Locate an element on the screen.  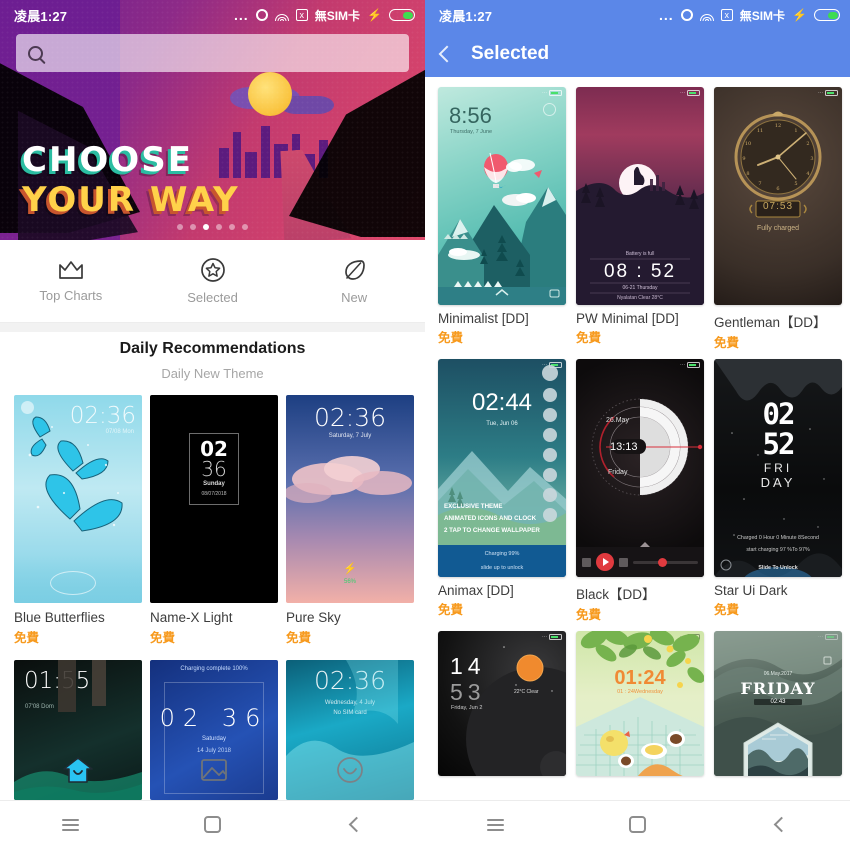
thumb-clock: 08 : 52 is located at coordinates (640, 271).